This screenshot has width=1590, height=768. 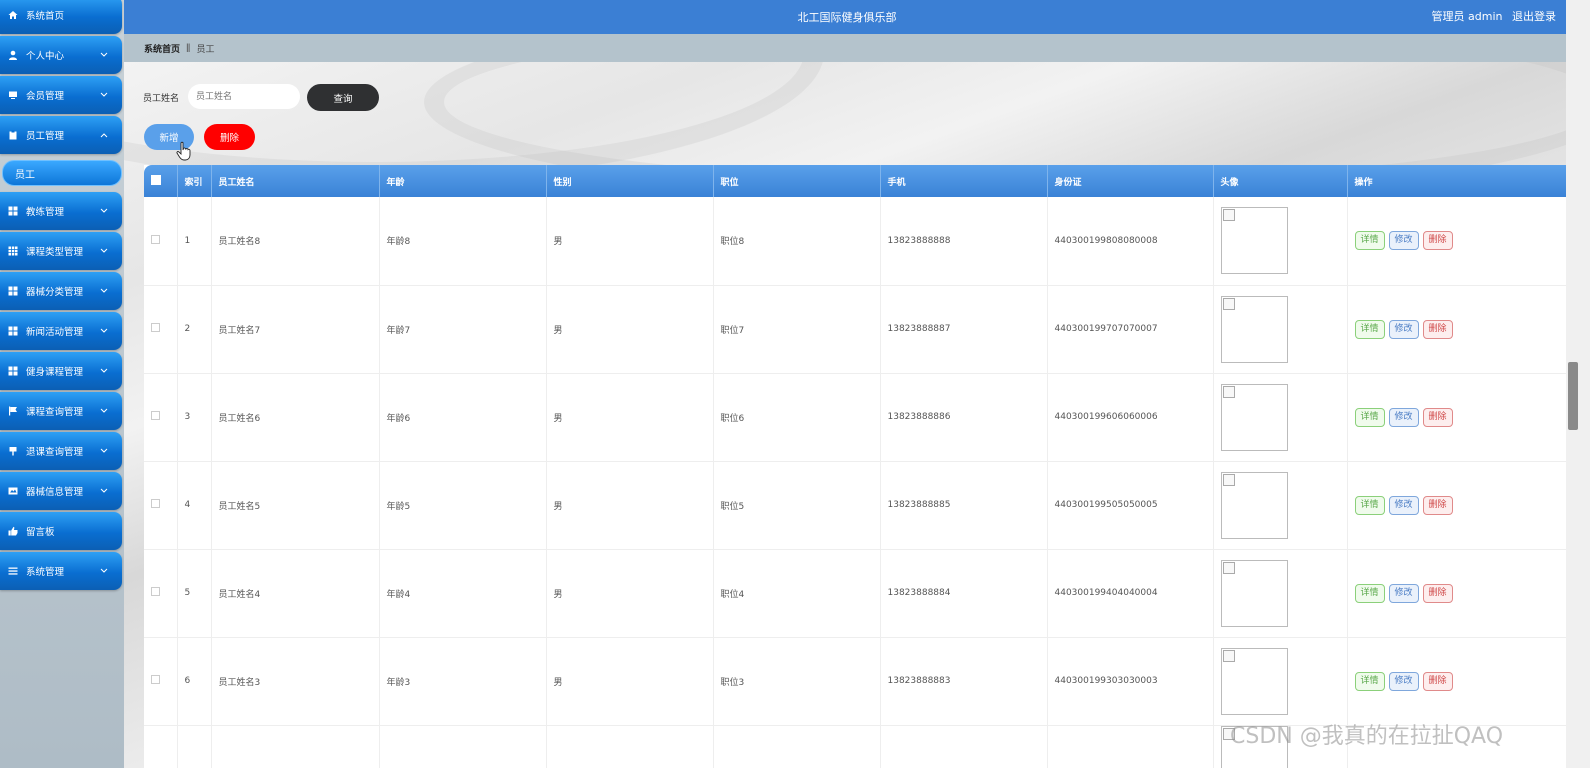 I want to click on sidebar-item-label: 个人中心, so click(x=45, y=56).